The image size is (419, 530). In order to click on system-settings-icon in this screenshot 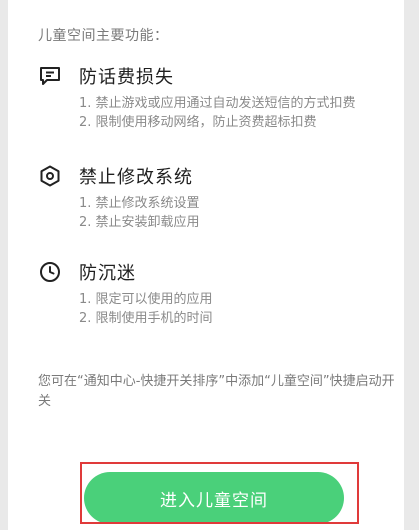, I will do `click(50, 176)`.